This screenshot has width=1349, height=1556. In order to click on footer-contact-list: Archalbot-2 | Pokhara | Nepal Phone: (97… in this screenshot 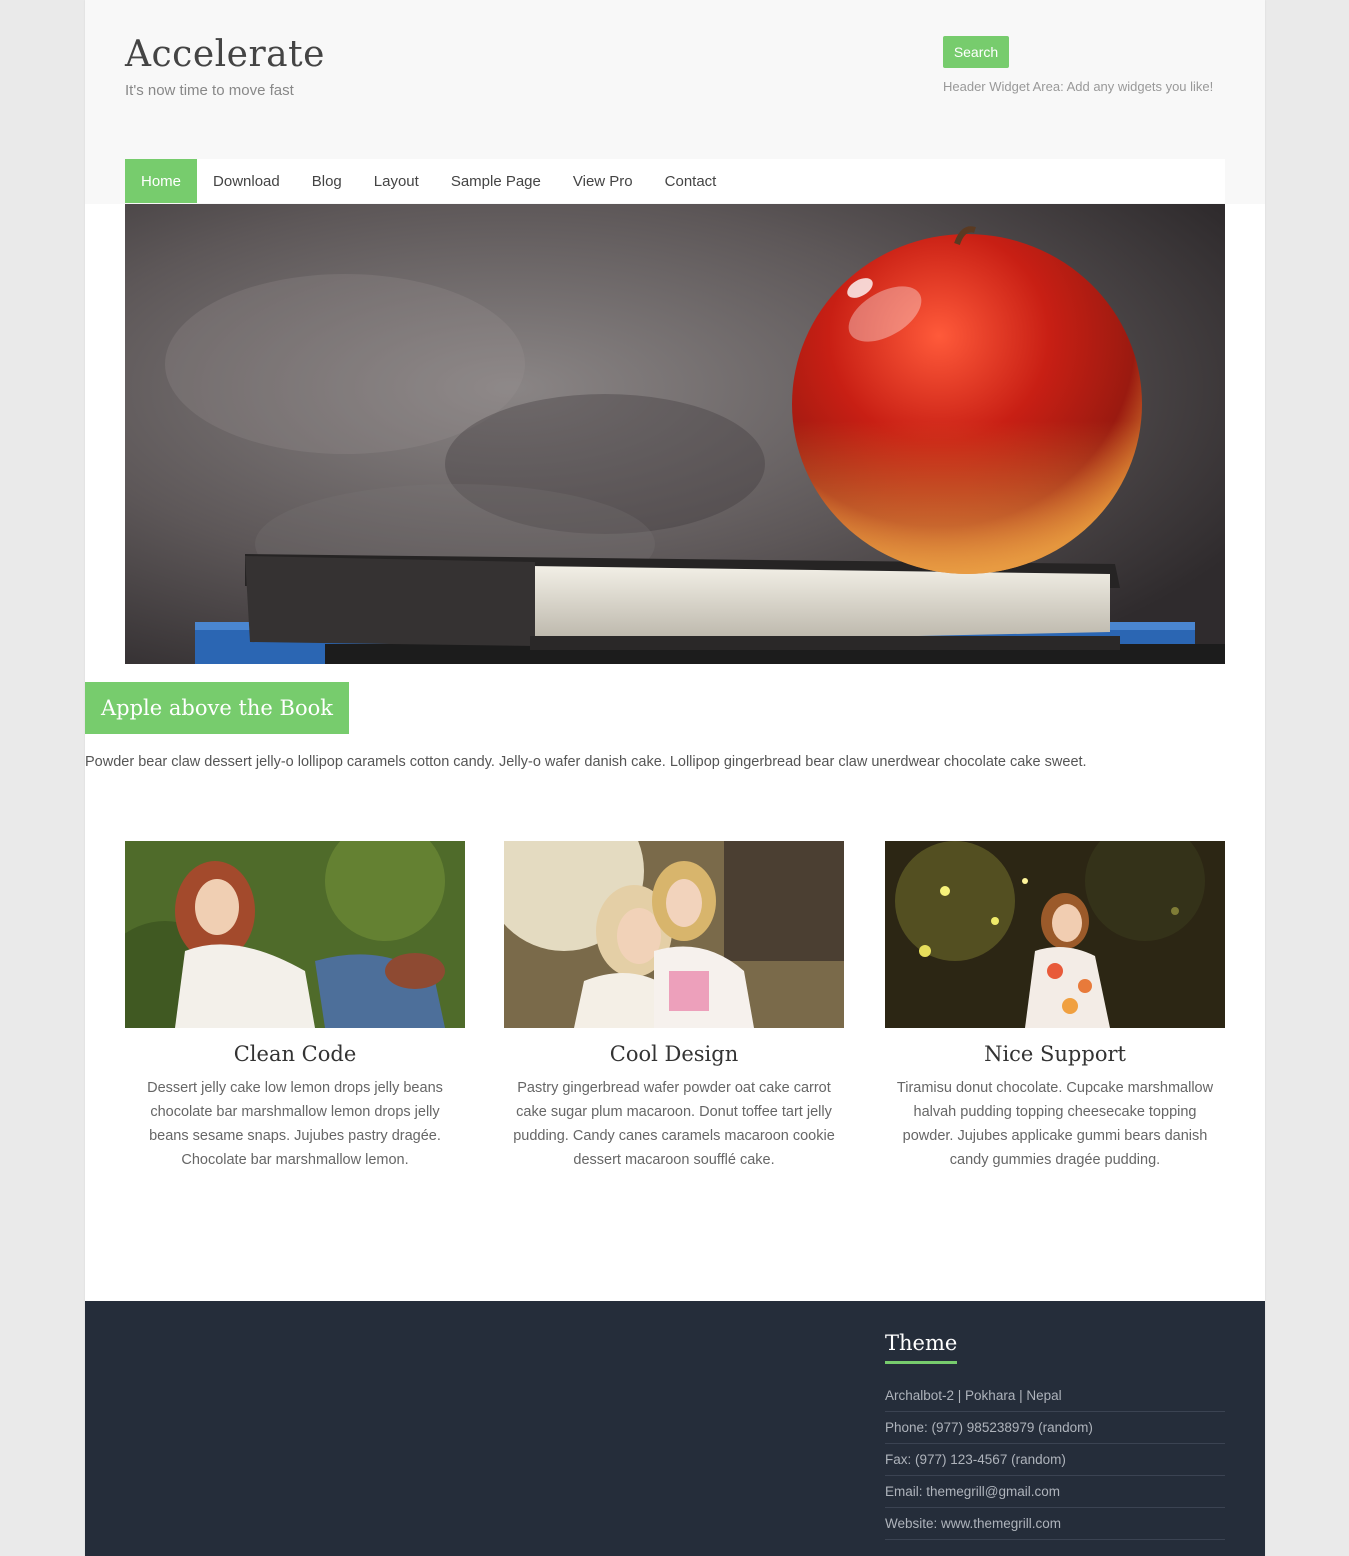, I will do `click(1055, 1460)`.